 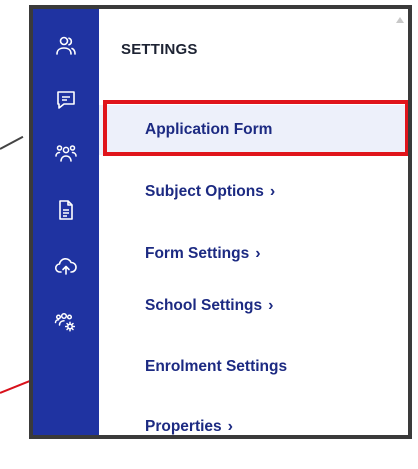 I want to click on menu-item-enrolment-settings: Enrolment Settings, so click(x=253, y=367).